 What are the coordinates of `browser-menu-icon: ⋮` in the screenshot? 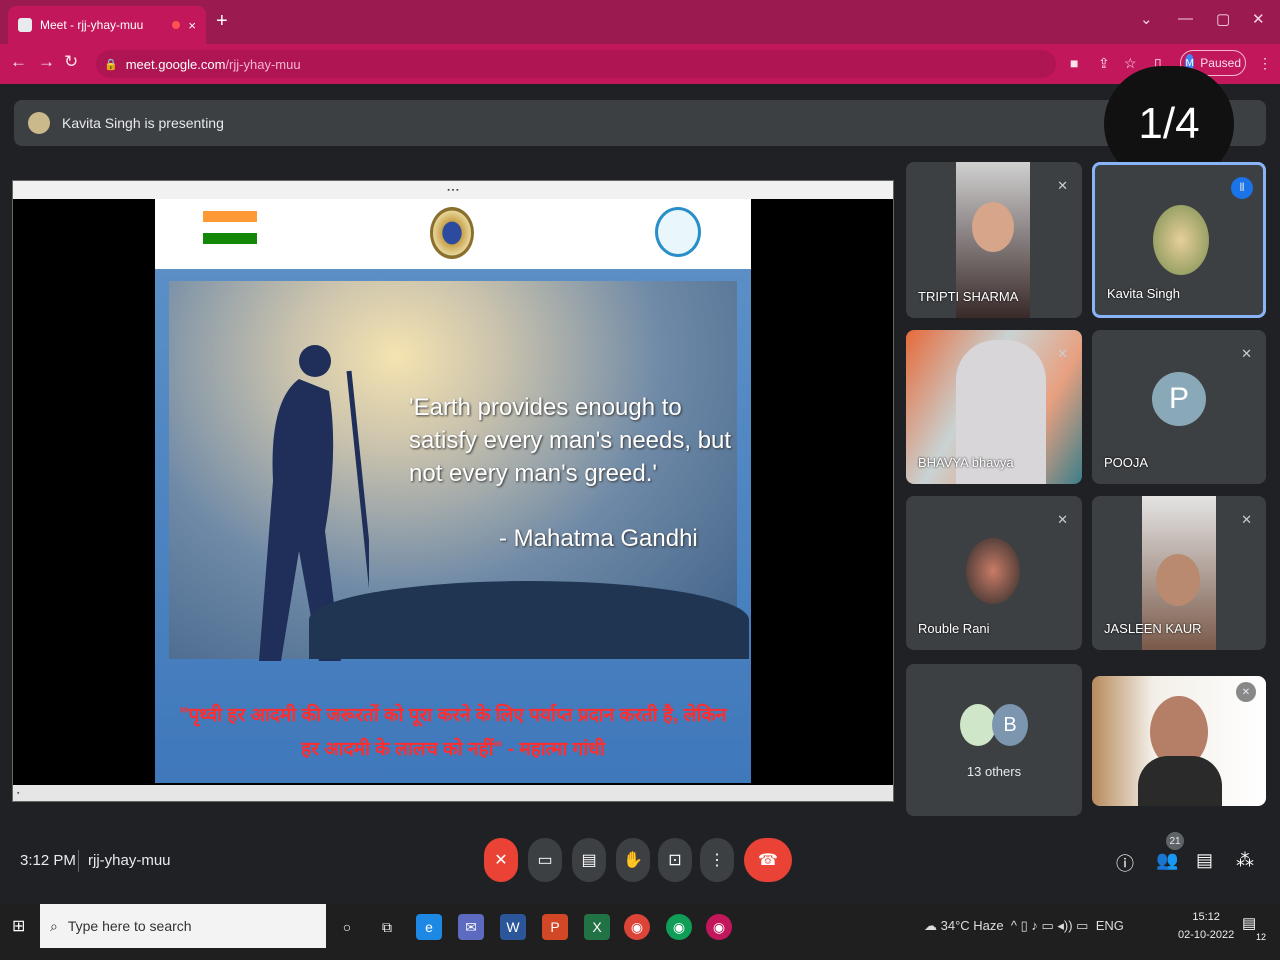 It's located at (1265, 63).